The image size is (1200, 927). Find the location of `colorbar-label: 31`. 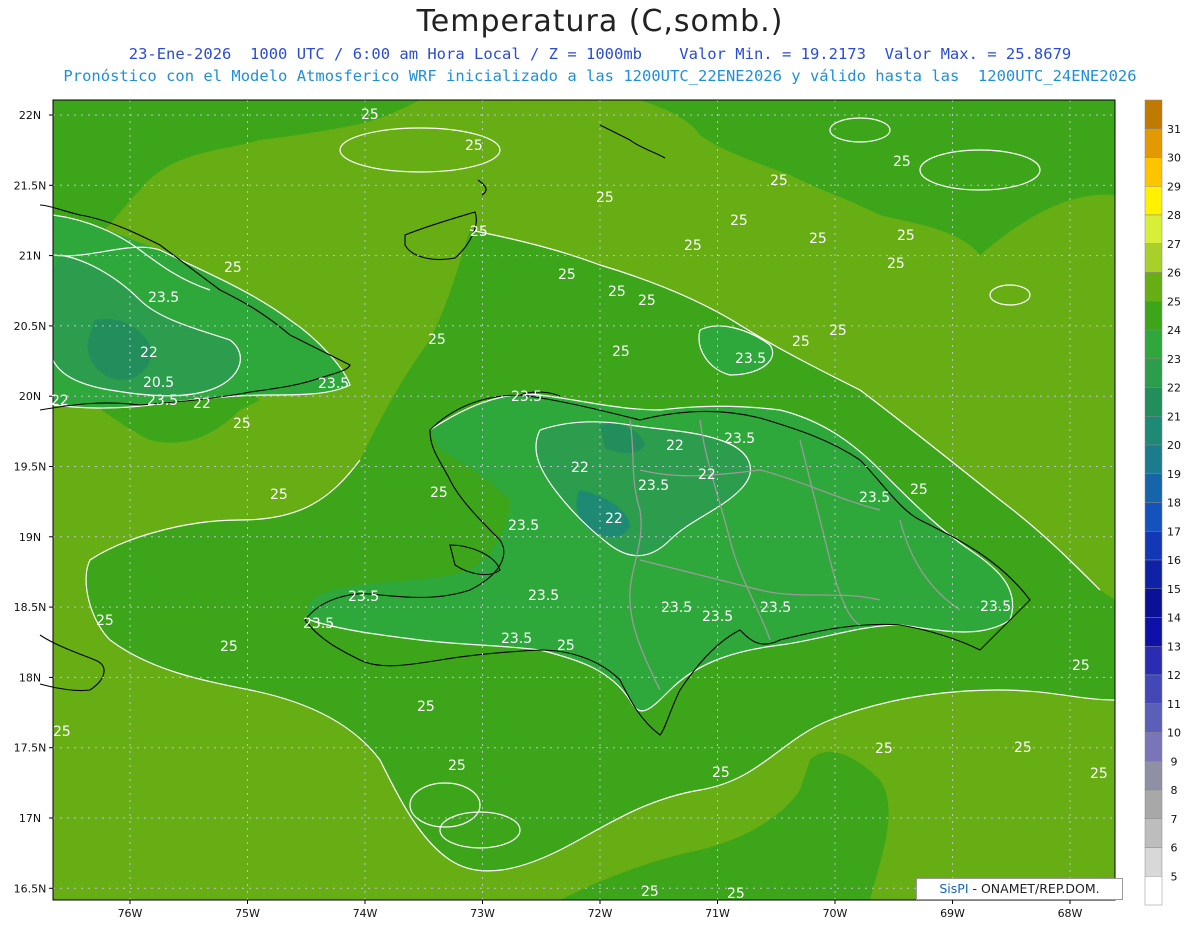

colorbar-label: 31 is located at coordinates (1174, 129).